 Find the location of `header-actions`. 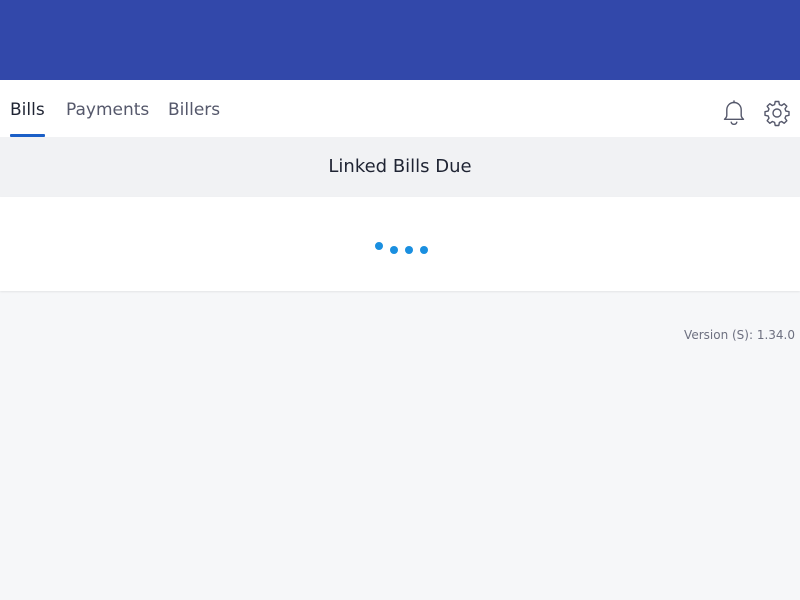

header-actions is located at coordinates (400, 113).